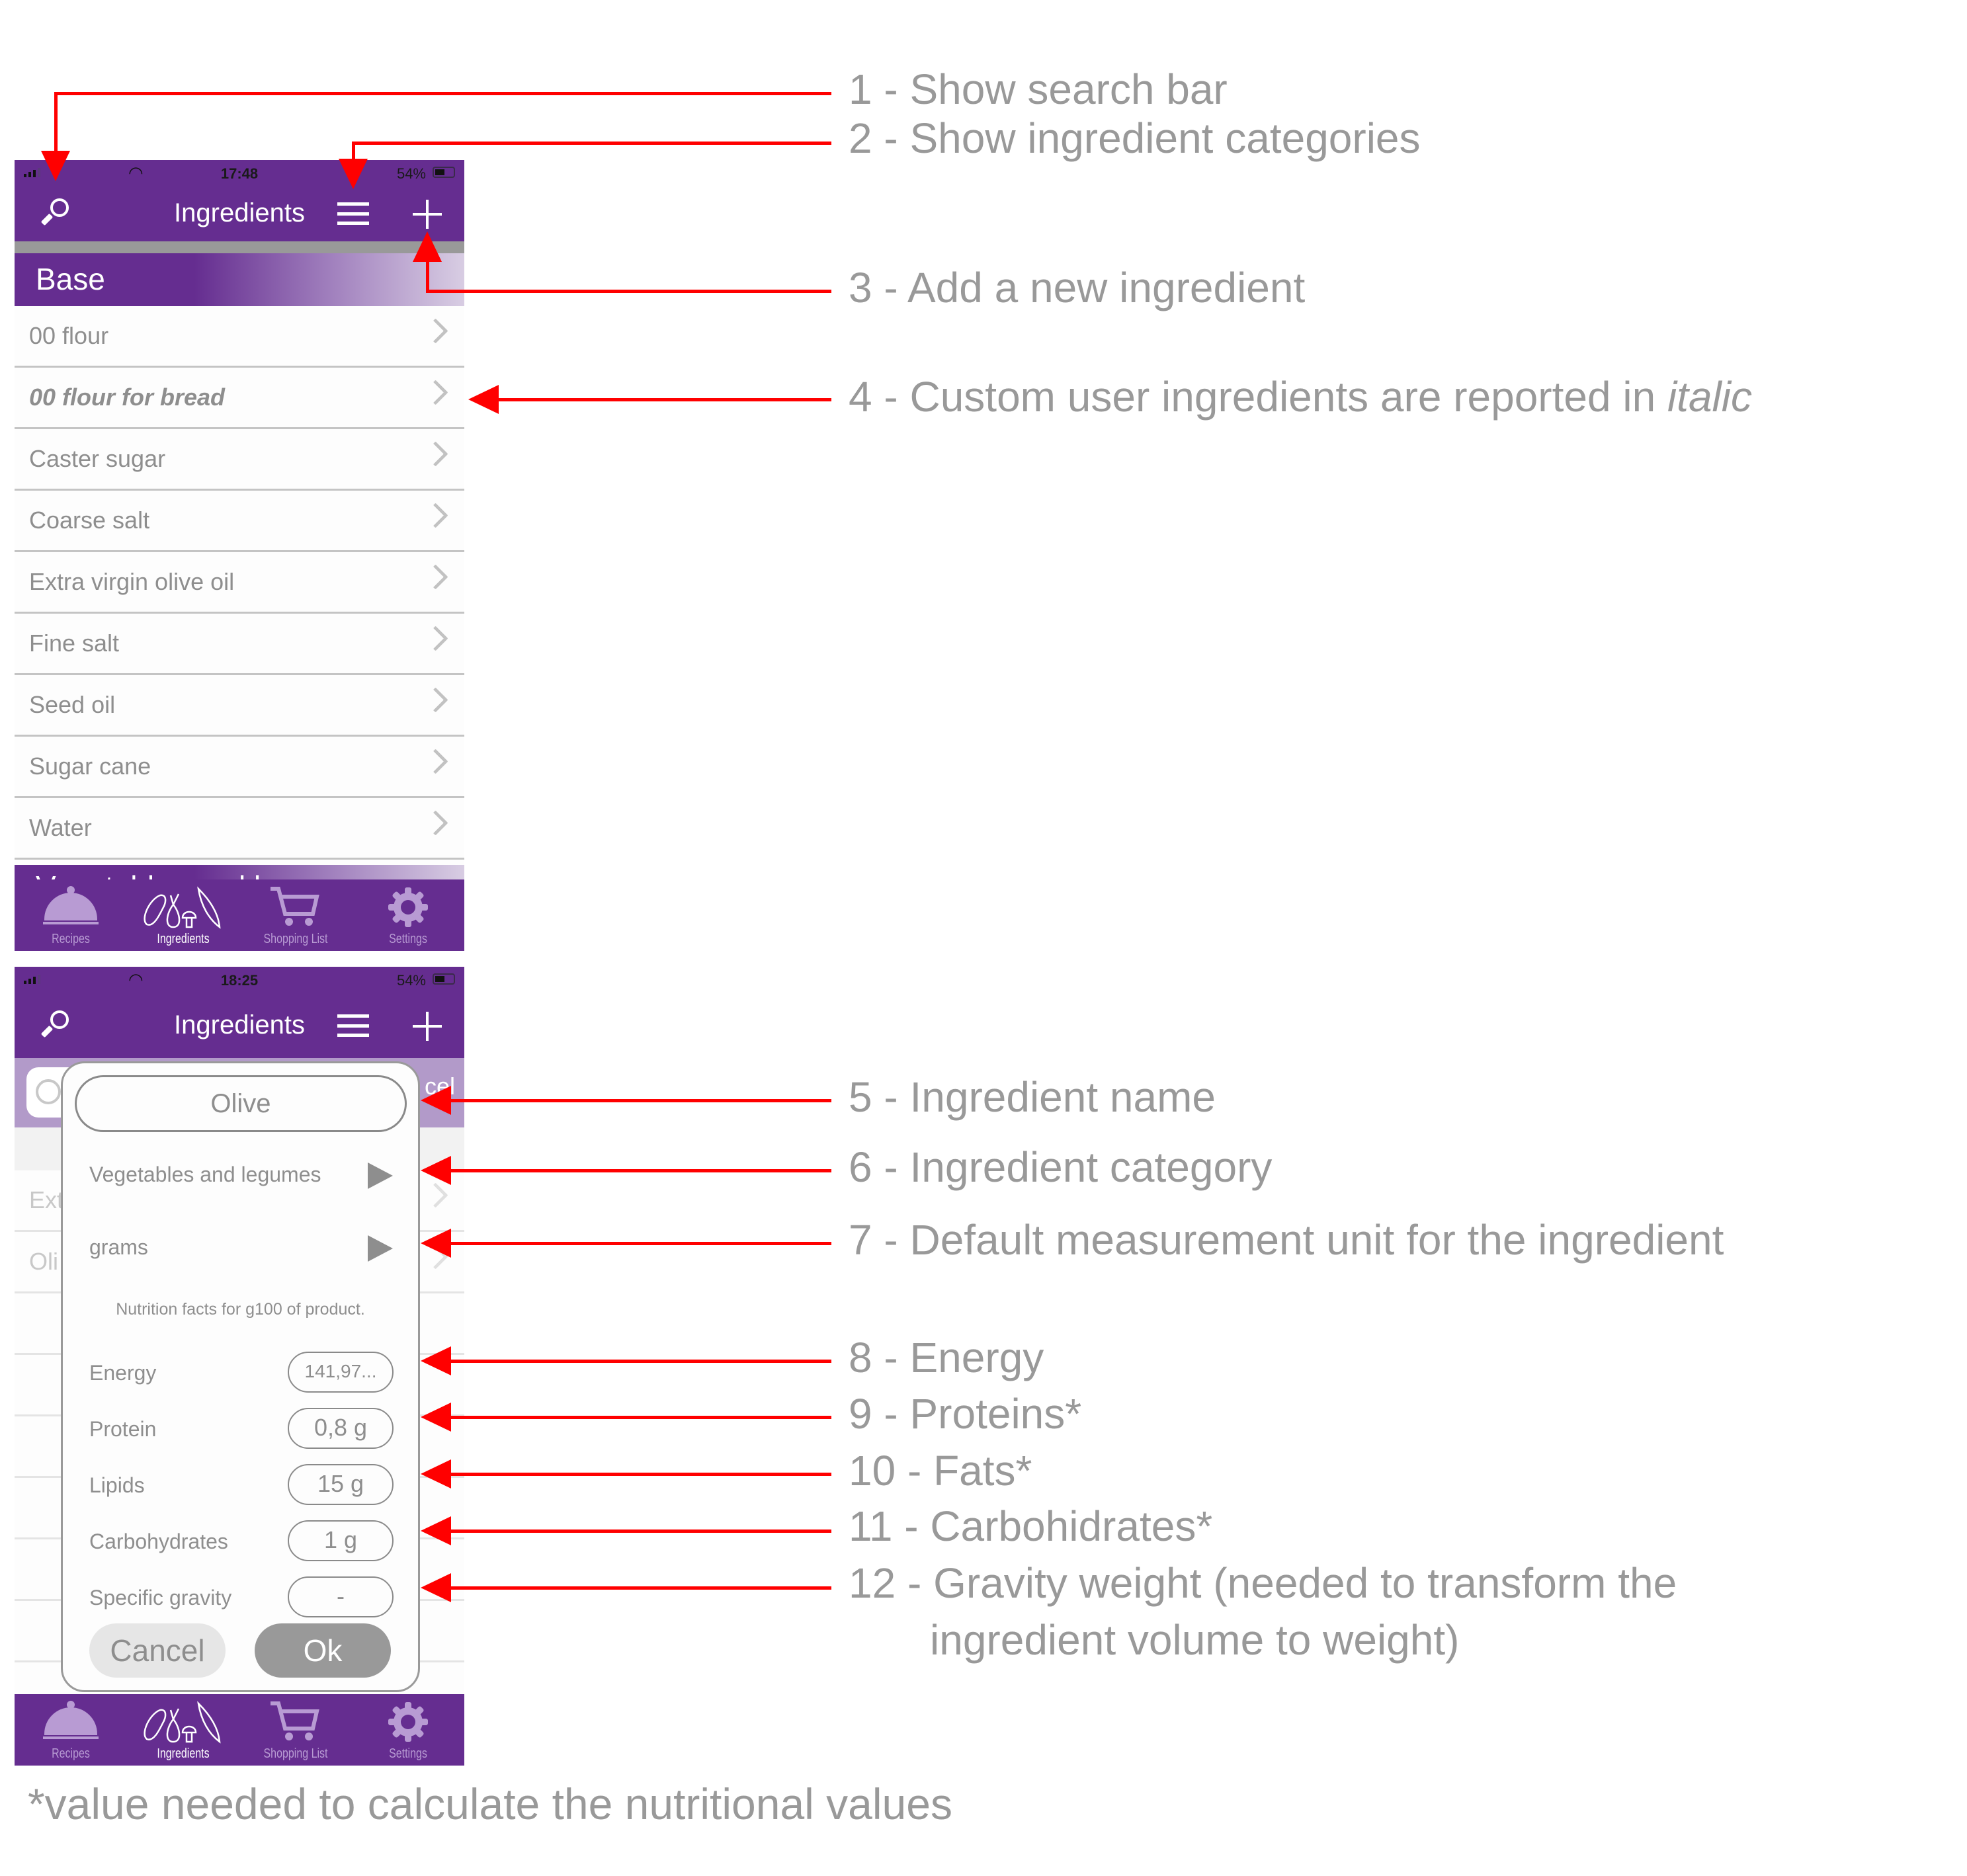  Describe the element at coordinates (1195, 1640) in the screenshot. I see `annotation-12-continued: ingredient volume to weight)` at that location.